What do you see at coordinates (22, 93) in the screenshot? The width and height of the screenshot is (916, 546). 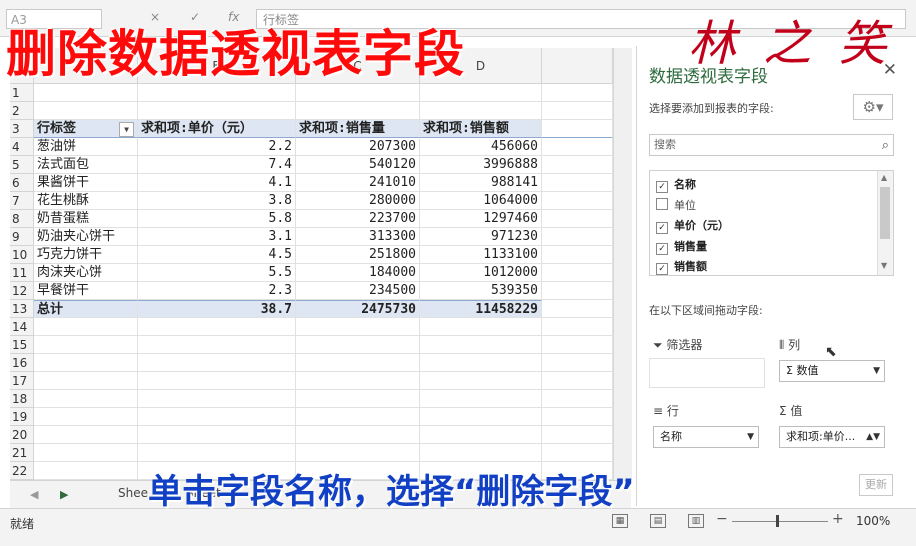 I see `row-header: 1` at bounding box center [22, 93].